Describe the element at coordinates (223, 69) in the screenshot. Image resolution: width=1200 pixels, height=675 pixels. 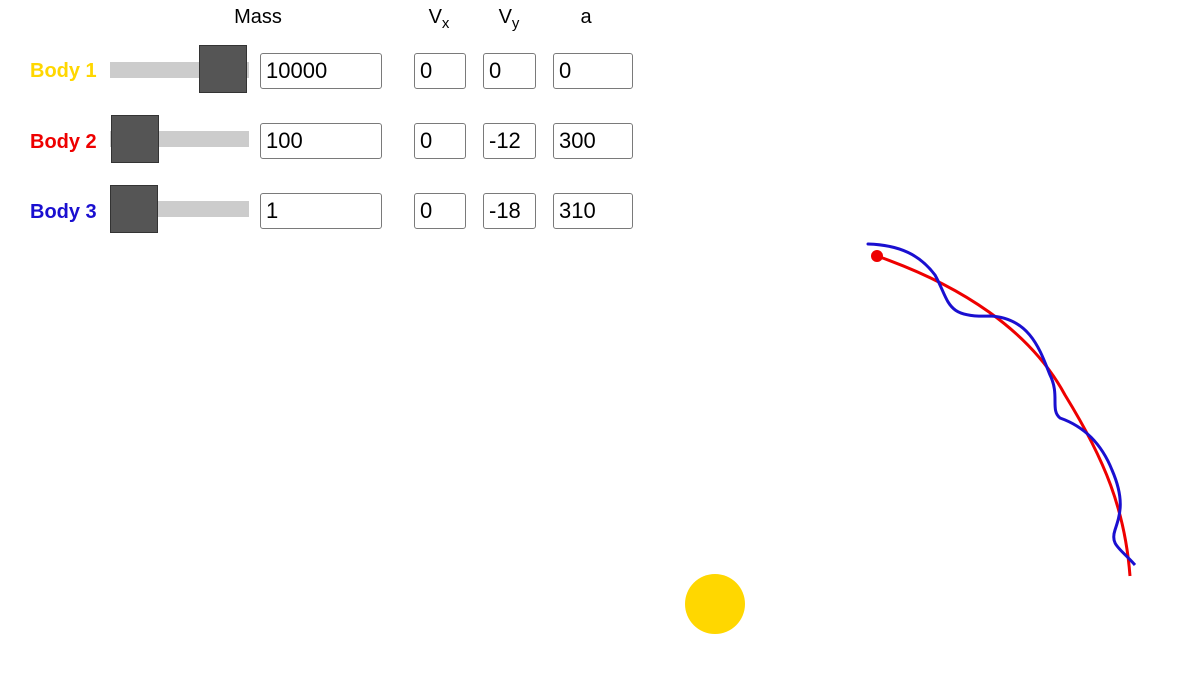
I see `body-1-mass-slider-thumb` at that location.